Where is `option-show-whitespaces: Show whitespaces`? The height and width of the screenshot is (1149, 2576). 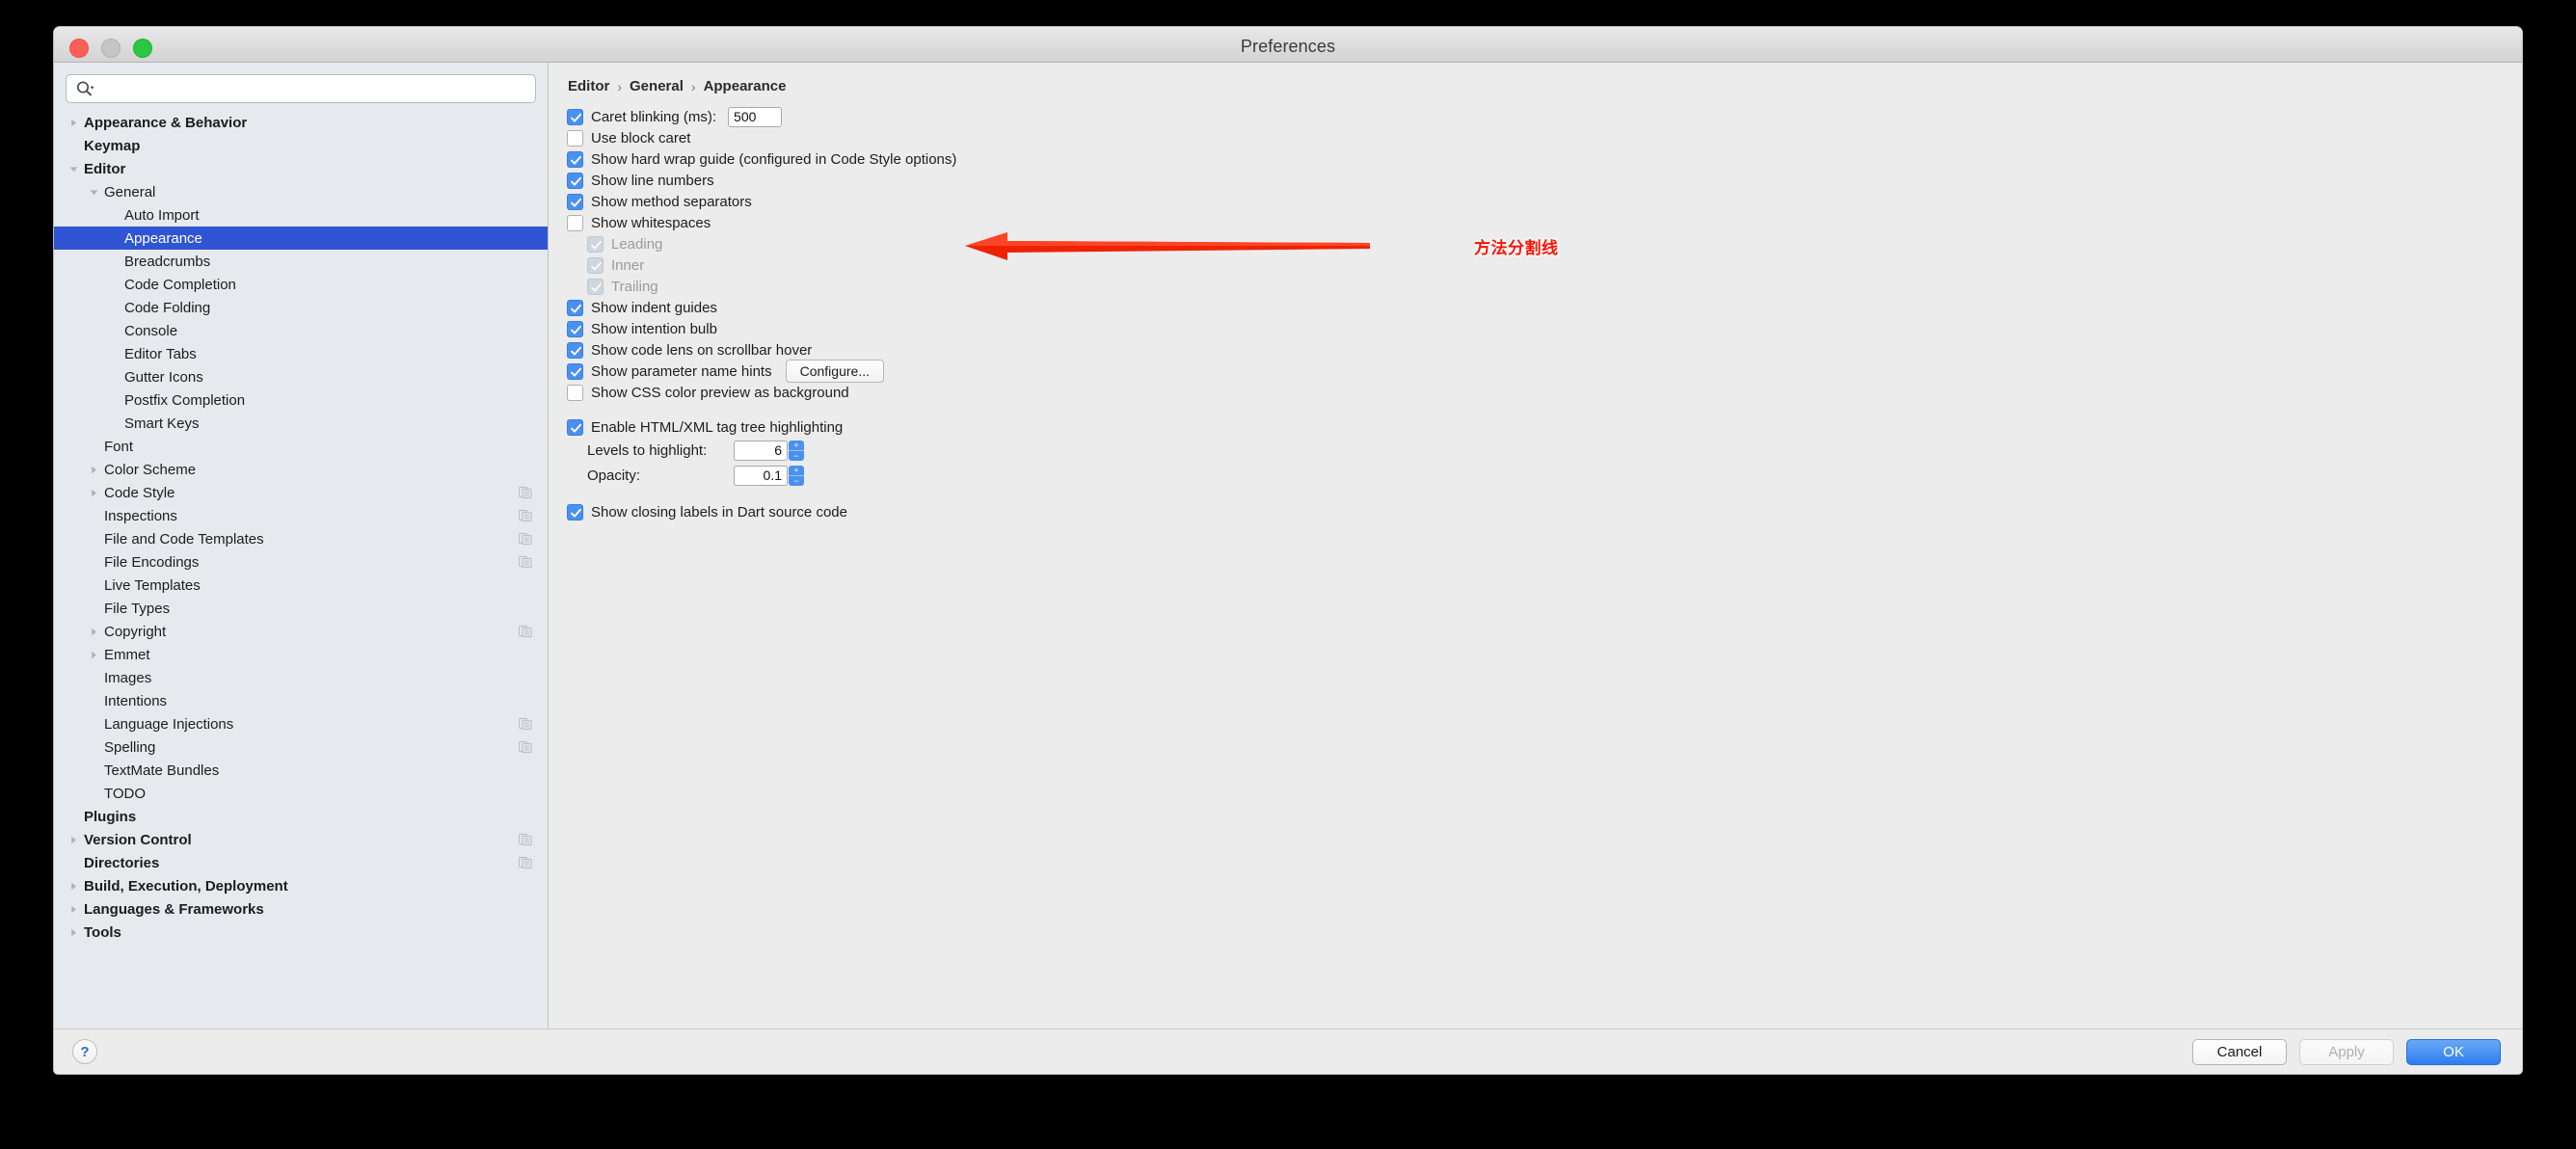
option-show-whitespaces: Show whitespaces is located at coordinates (1545, 222).